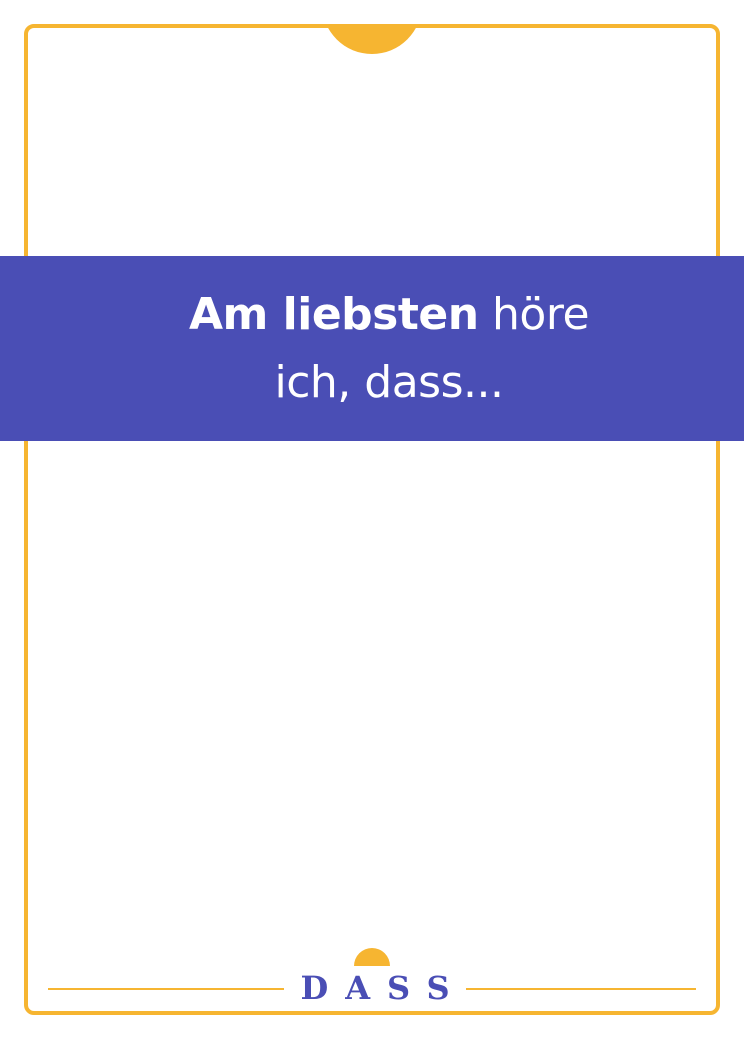 This screenshot has height=1039, width=744. What do you see at coordinates (372, 957) in the screenshot?
I see `sun-icon` at bounding box center [372, 957].